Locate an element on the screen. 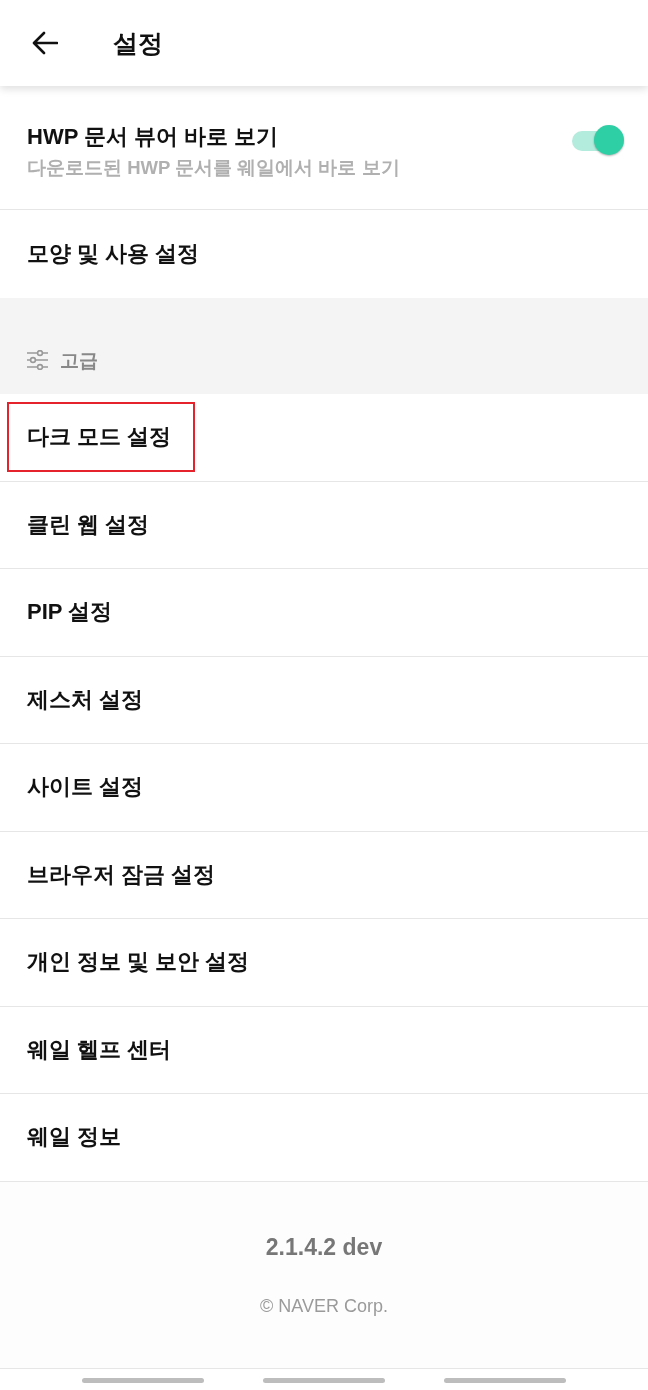 The image size is (648, 1390). version-text: 2.1.4.2 dev is located at coordinates (324, 1247).